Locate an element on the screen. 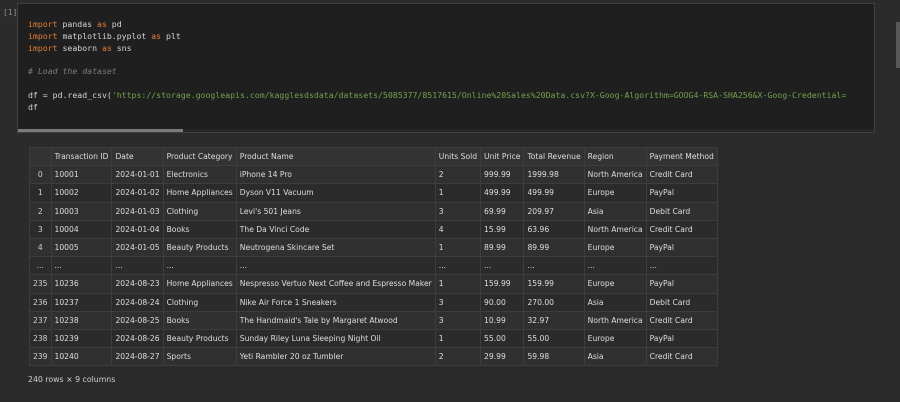 The height and width of the screenshot is (402, 900). index-header is located at coordinates (40, 156).